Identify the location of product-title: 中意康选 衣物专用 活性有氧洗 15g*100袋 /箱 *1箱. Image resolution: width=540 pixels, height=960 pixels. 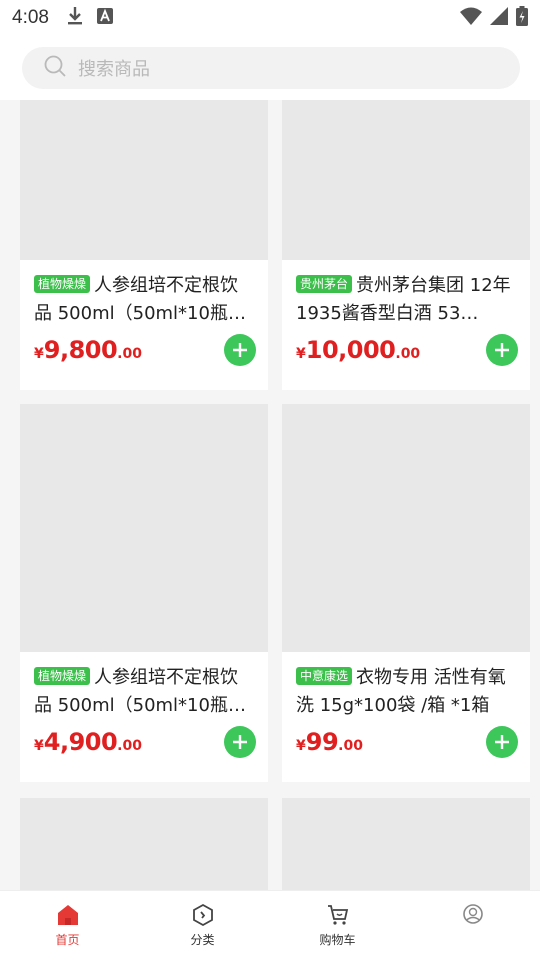
(406, 692).